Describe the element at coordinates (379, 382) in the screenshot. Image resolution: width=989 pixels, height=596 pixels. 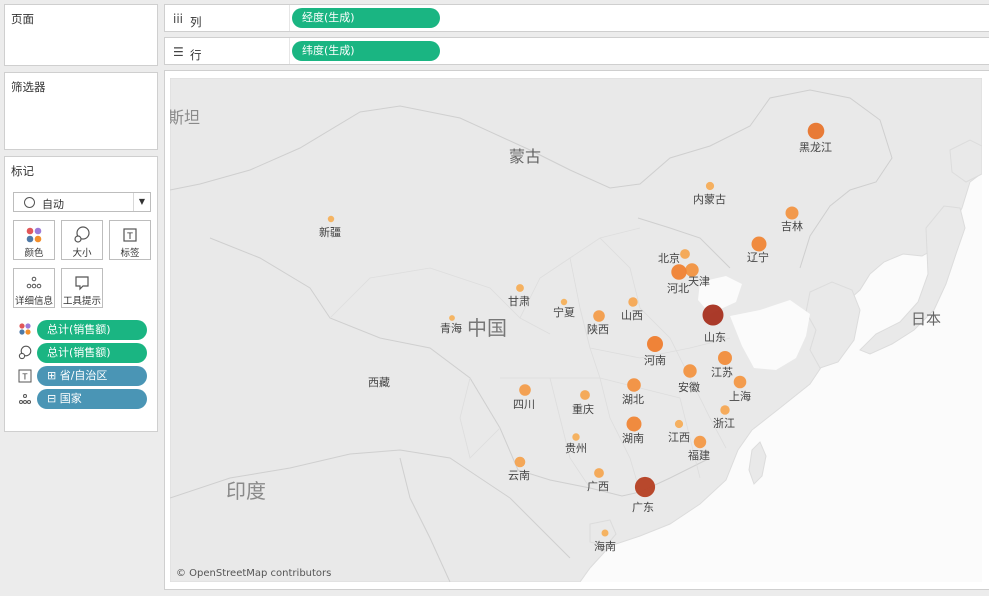
I see `province-label: 西藏` at that location.